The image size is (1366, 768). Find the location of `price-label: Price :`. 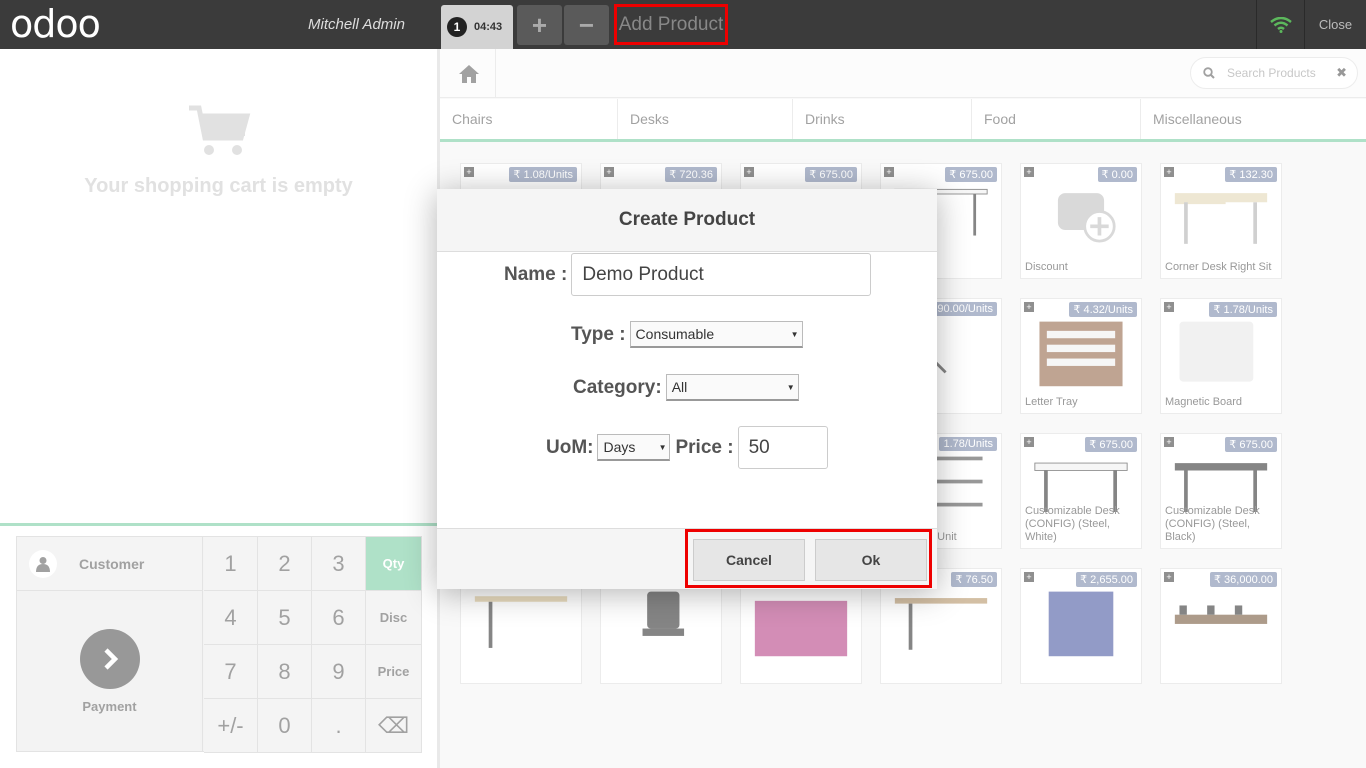

price-label: Price : is located at coordinates (704, 447).